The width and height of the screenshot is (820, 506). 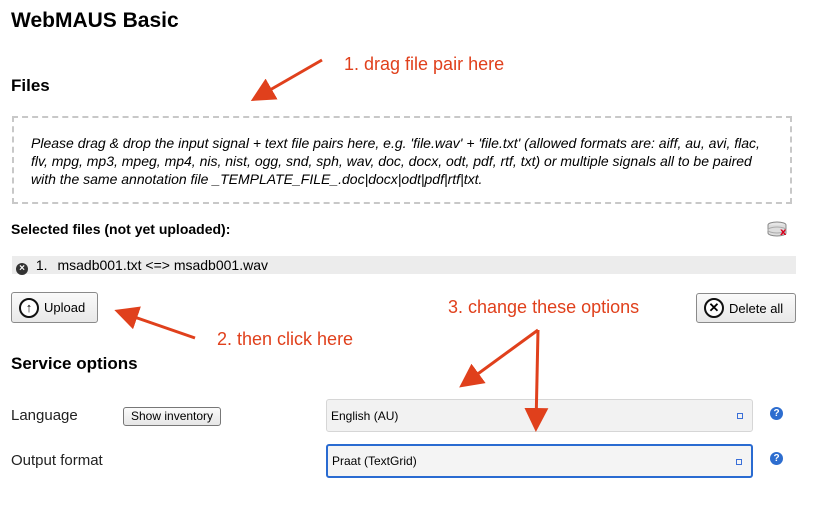 What do you see at coordinates (499, 358) in the screenshot?
I see `arrow-to-language` at bounding box center [499, 358].